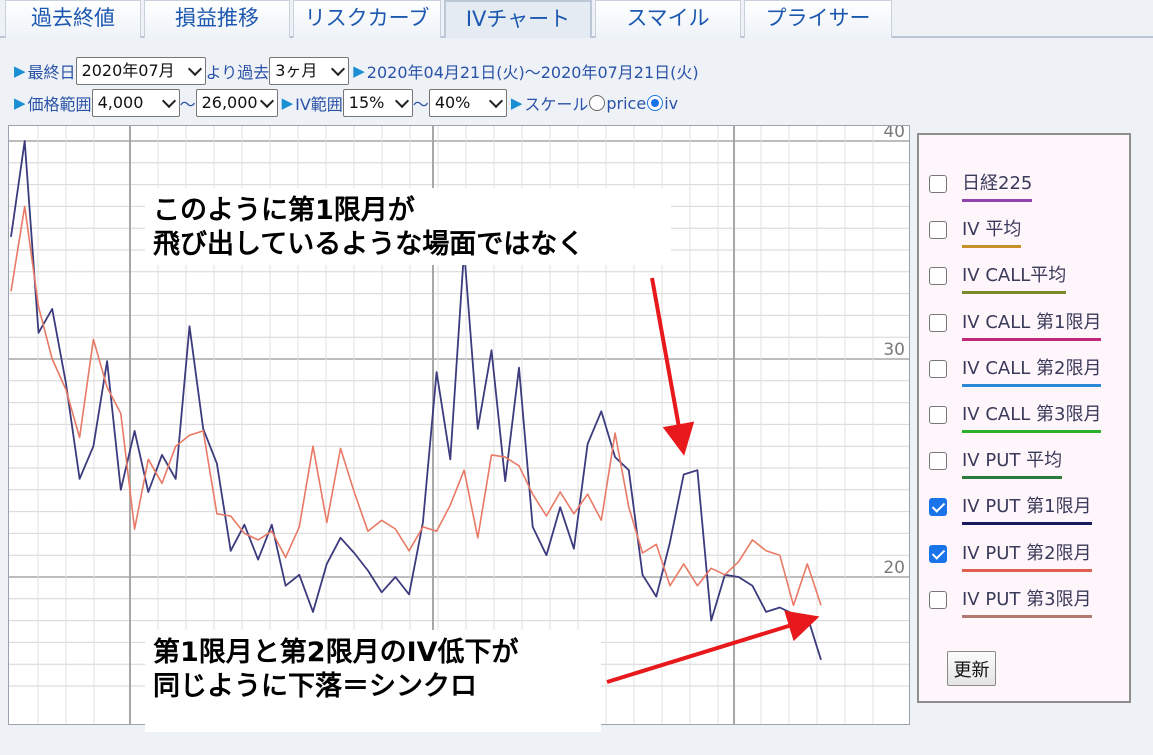  I want to click on legend-label: IV PUT 平均, so click(1012, 464).